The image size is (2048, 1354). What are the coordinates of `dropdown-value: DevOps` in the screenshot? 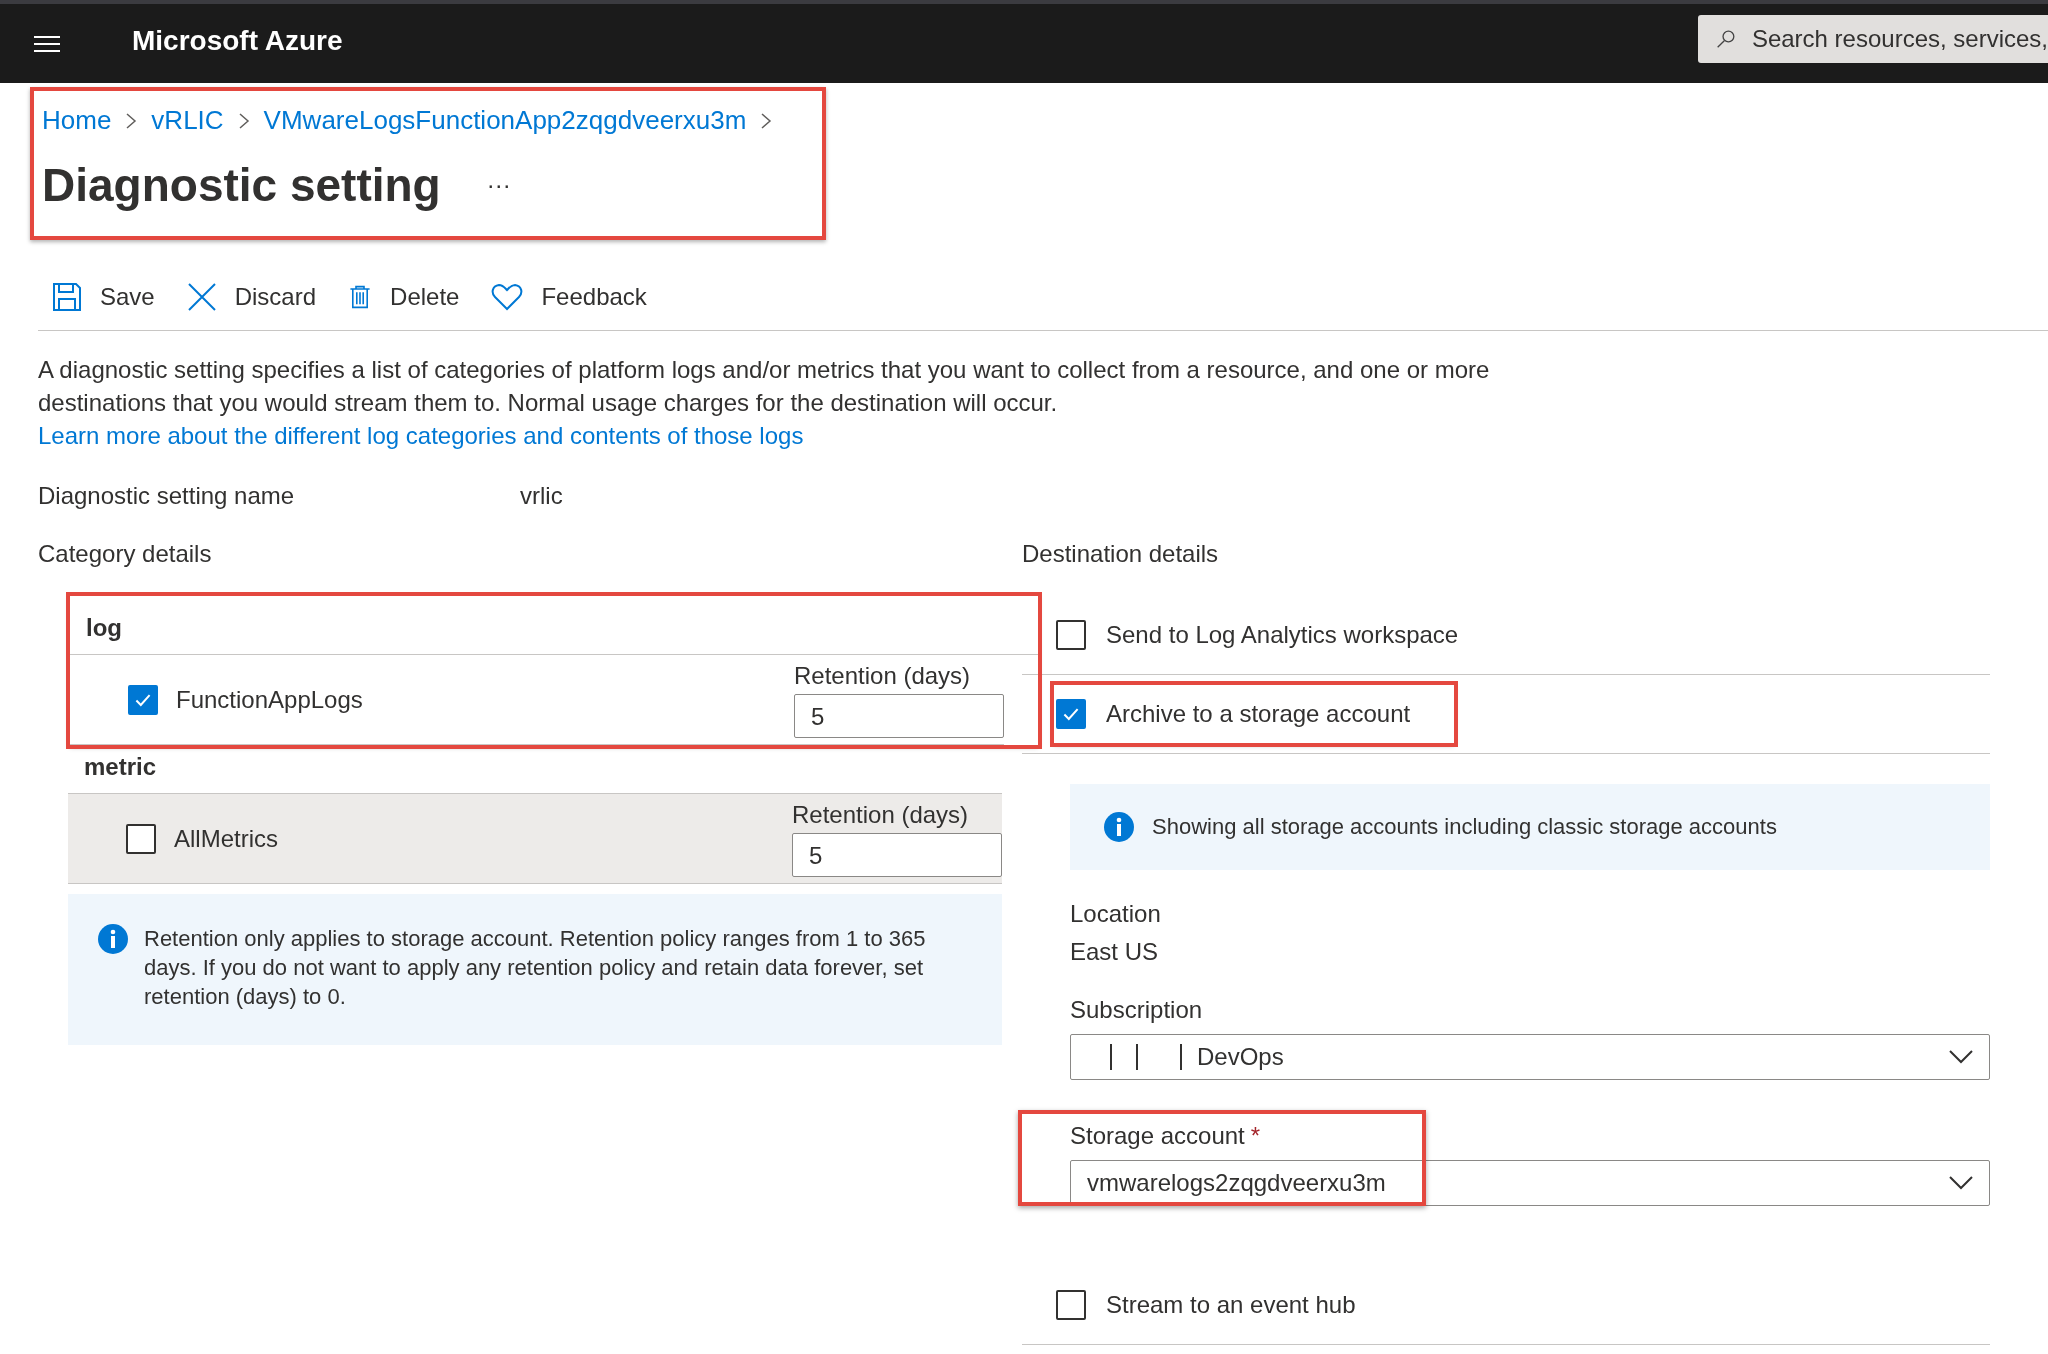 It's located at (1240, 1057).